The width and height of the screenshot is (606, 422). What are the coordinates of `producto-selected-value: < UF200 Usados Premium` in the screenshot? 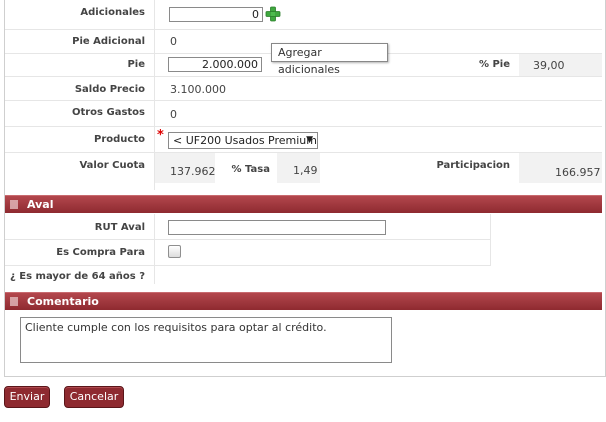 It's located at (245, 140).